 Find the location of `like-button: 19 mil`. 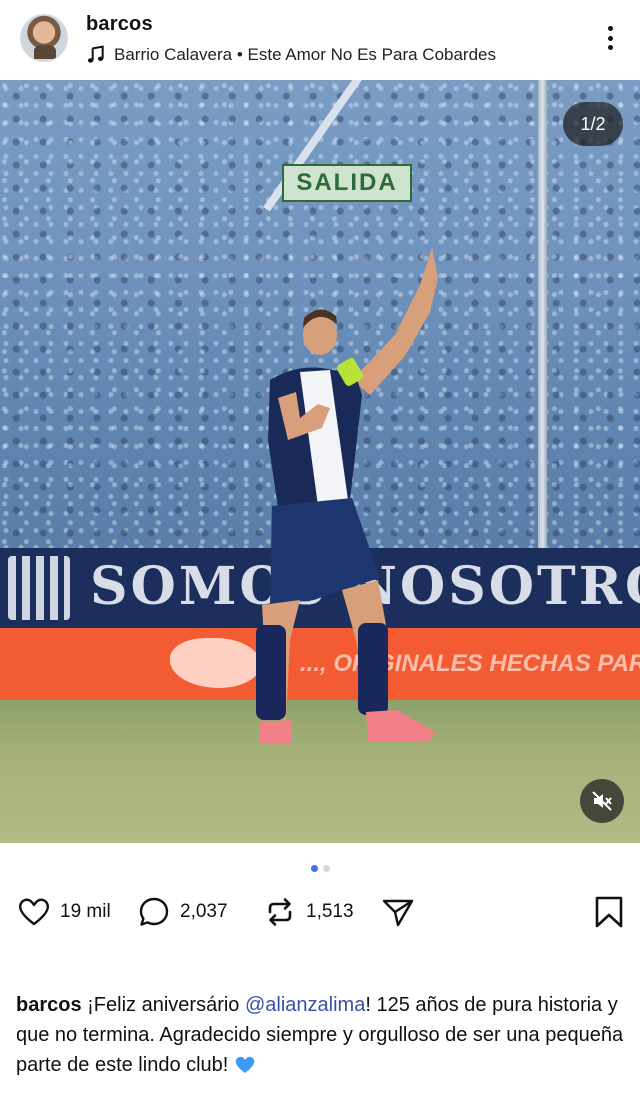

like-button: 19 mil is located at coordinates (63, 912).